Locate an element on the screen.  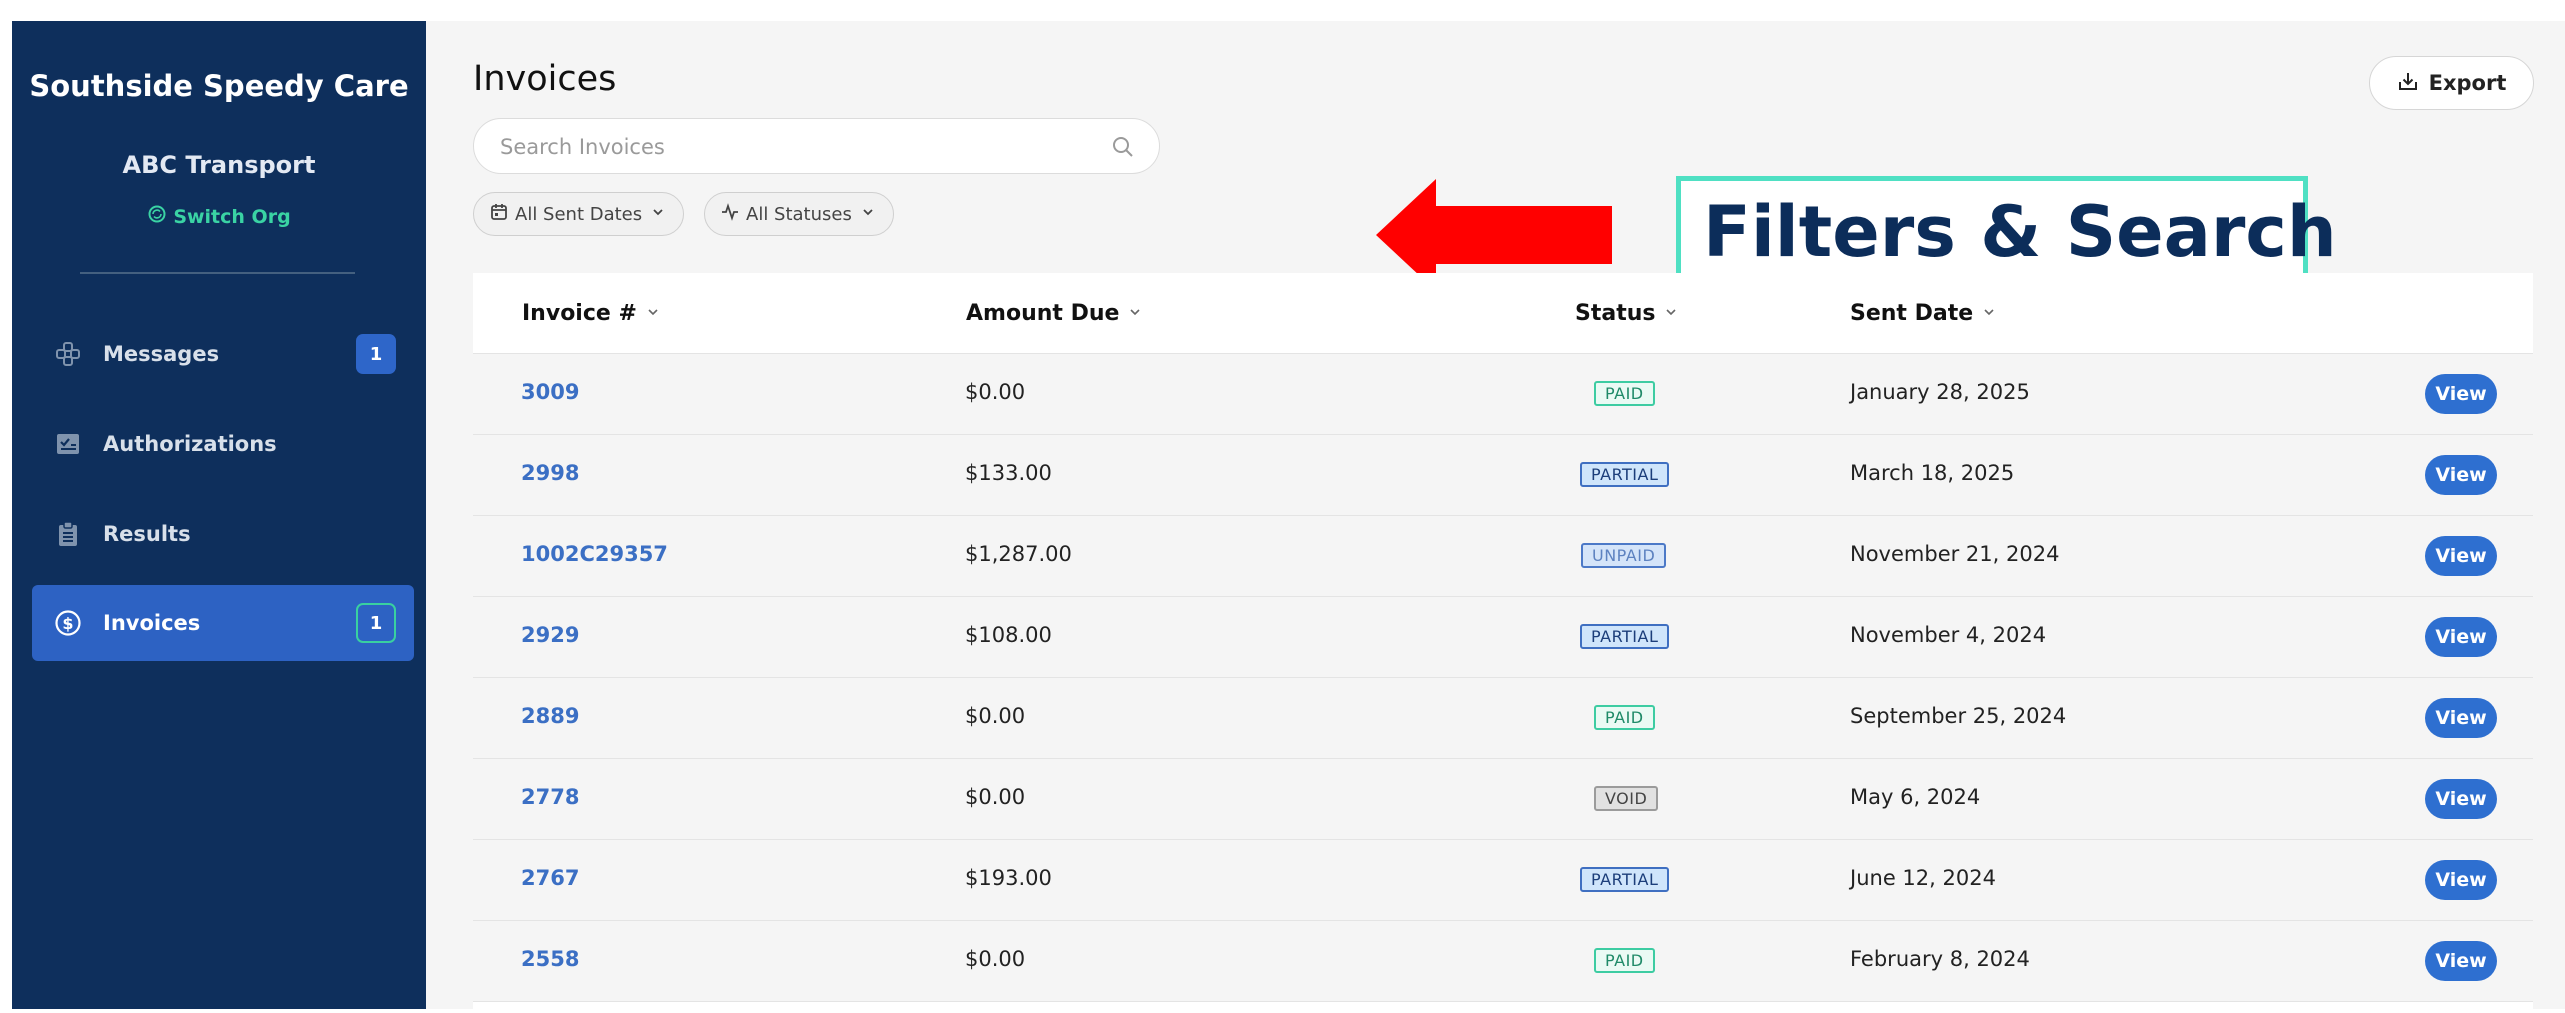
invoice-number-link: 2767 is located at coordinates (550, 878).